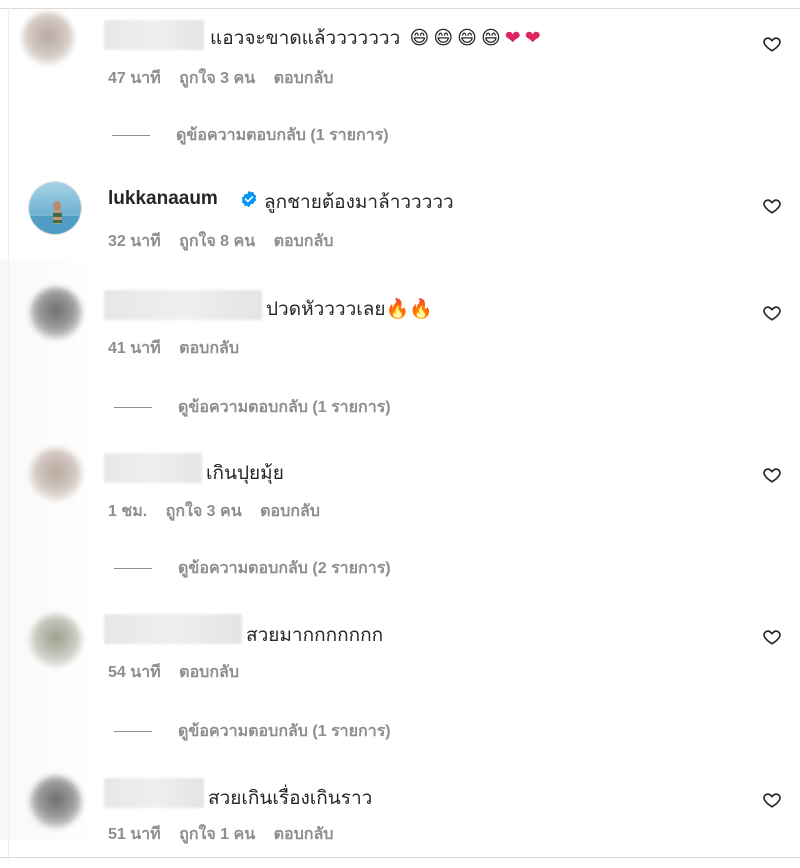 The image size is (800, 868). Describe the element at coordinates (400, 857) in the screenshot. I see `bottom-divider` at that location.